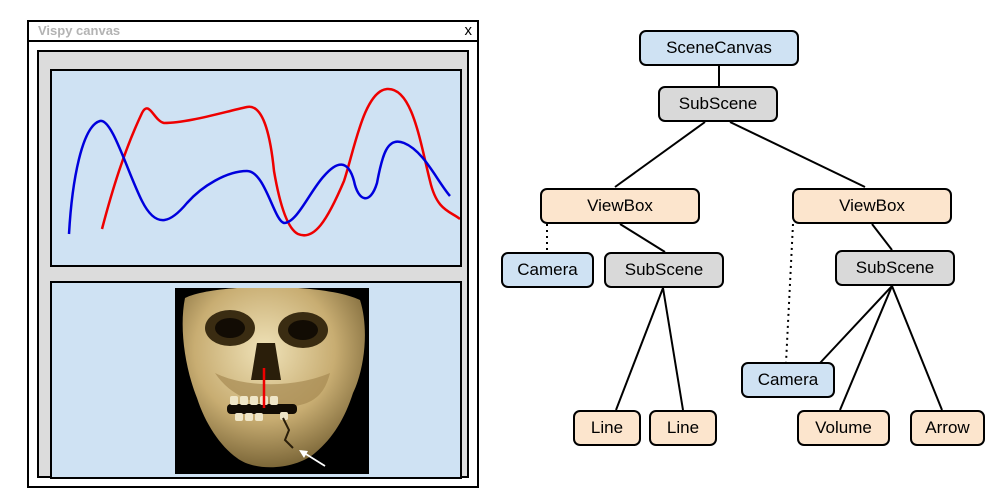 This screenshot has width=1000, height=503. I want to click on edge-subscene-arrow, so click(917, 348).